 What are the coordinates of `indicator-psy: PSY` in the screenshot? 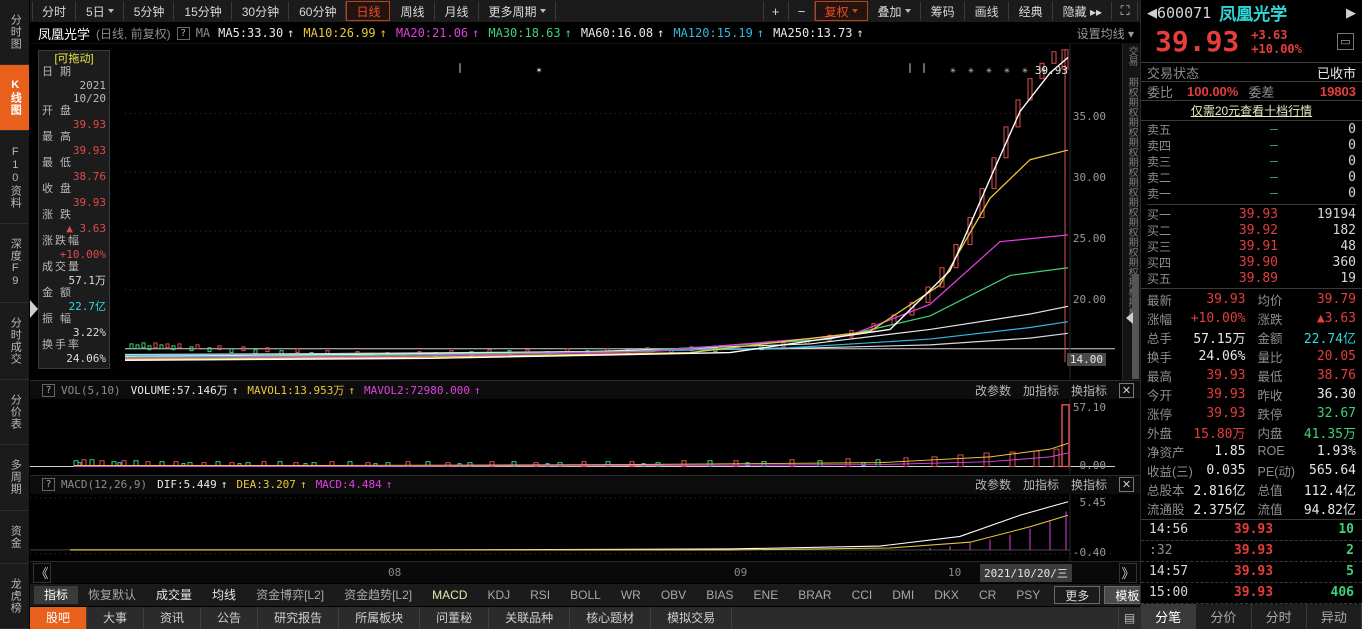 It's located at (1028, 595).